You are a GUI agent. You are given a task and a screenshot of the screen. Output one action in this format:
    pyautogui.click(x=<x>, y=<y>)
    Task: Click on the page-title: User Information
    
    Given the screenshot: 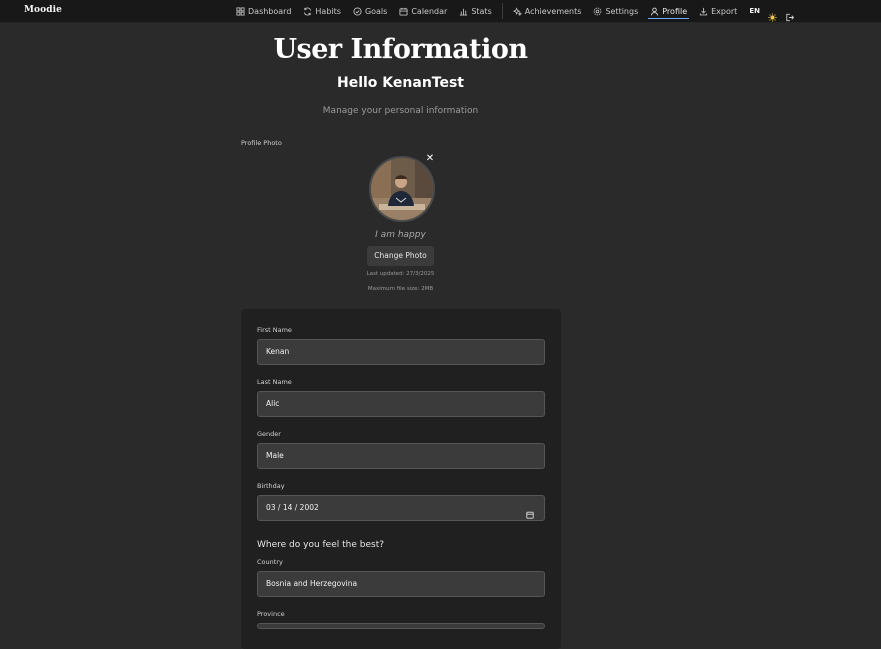 What is the action you would take?
    pyautogui.click(x=400, y=49)
    